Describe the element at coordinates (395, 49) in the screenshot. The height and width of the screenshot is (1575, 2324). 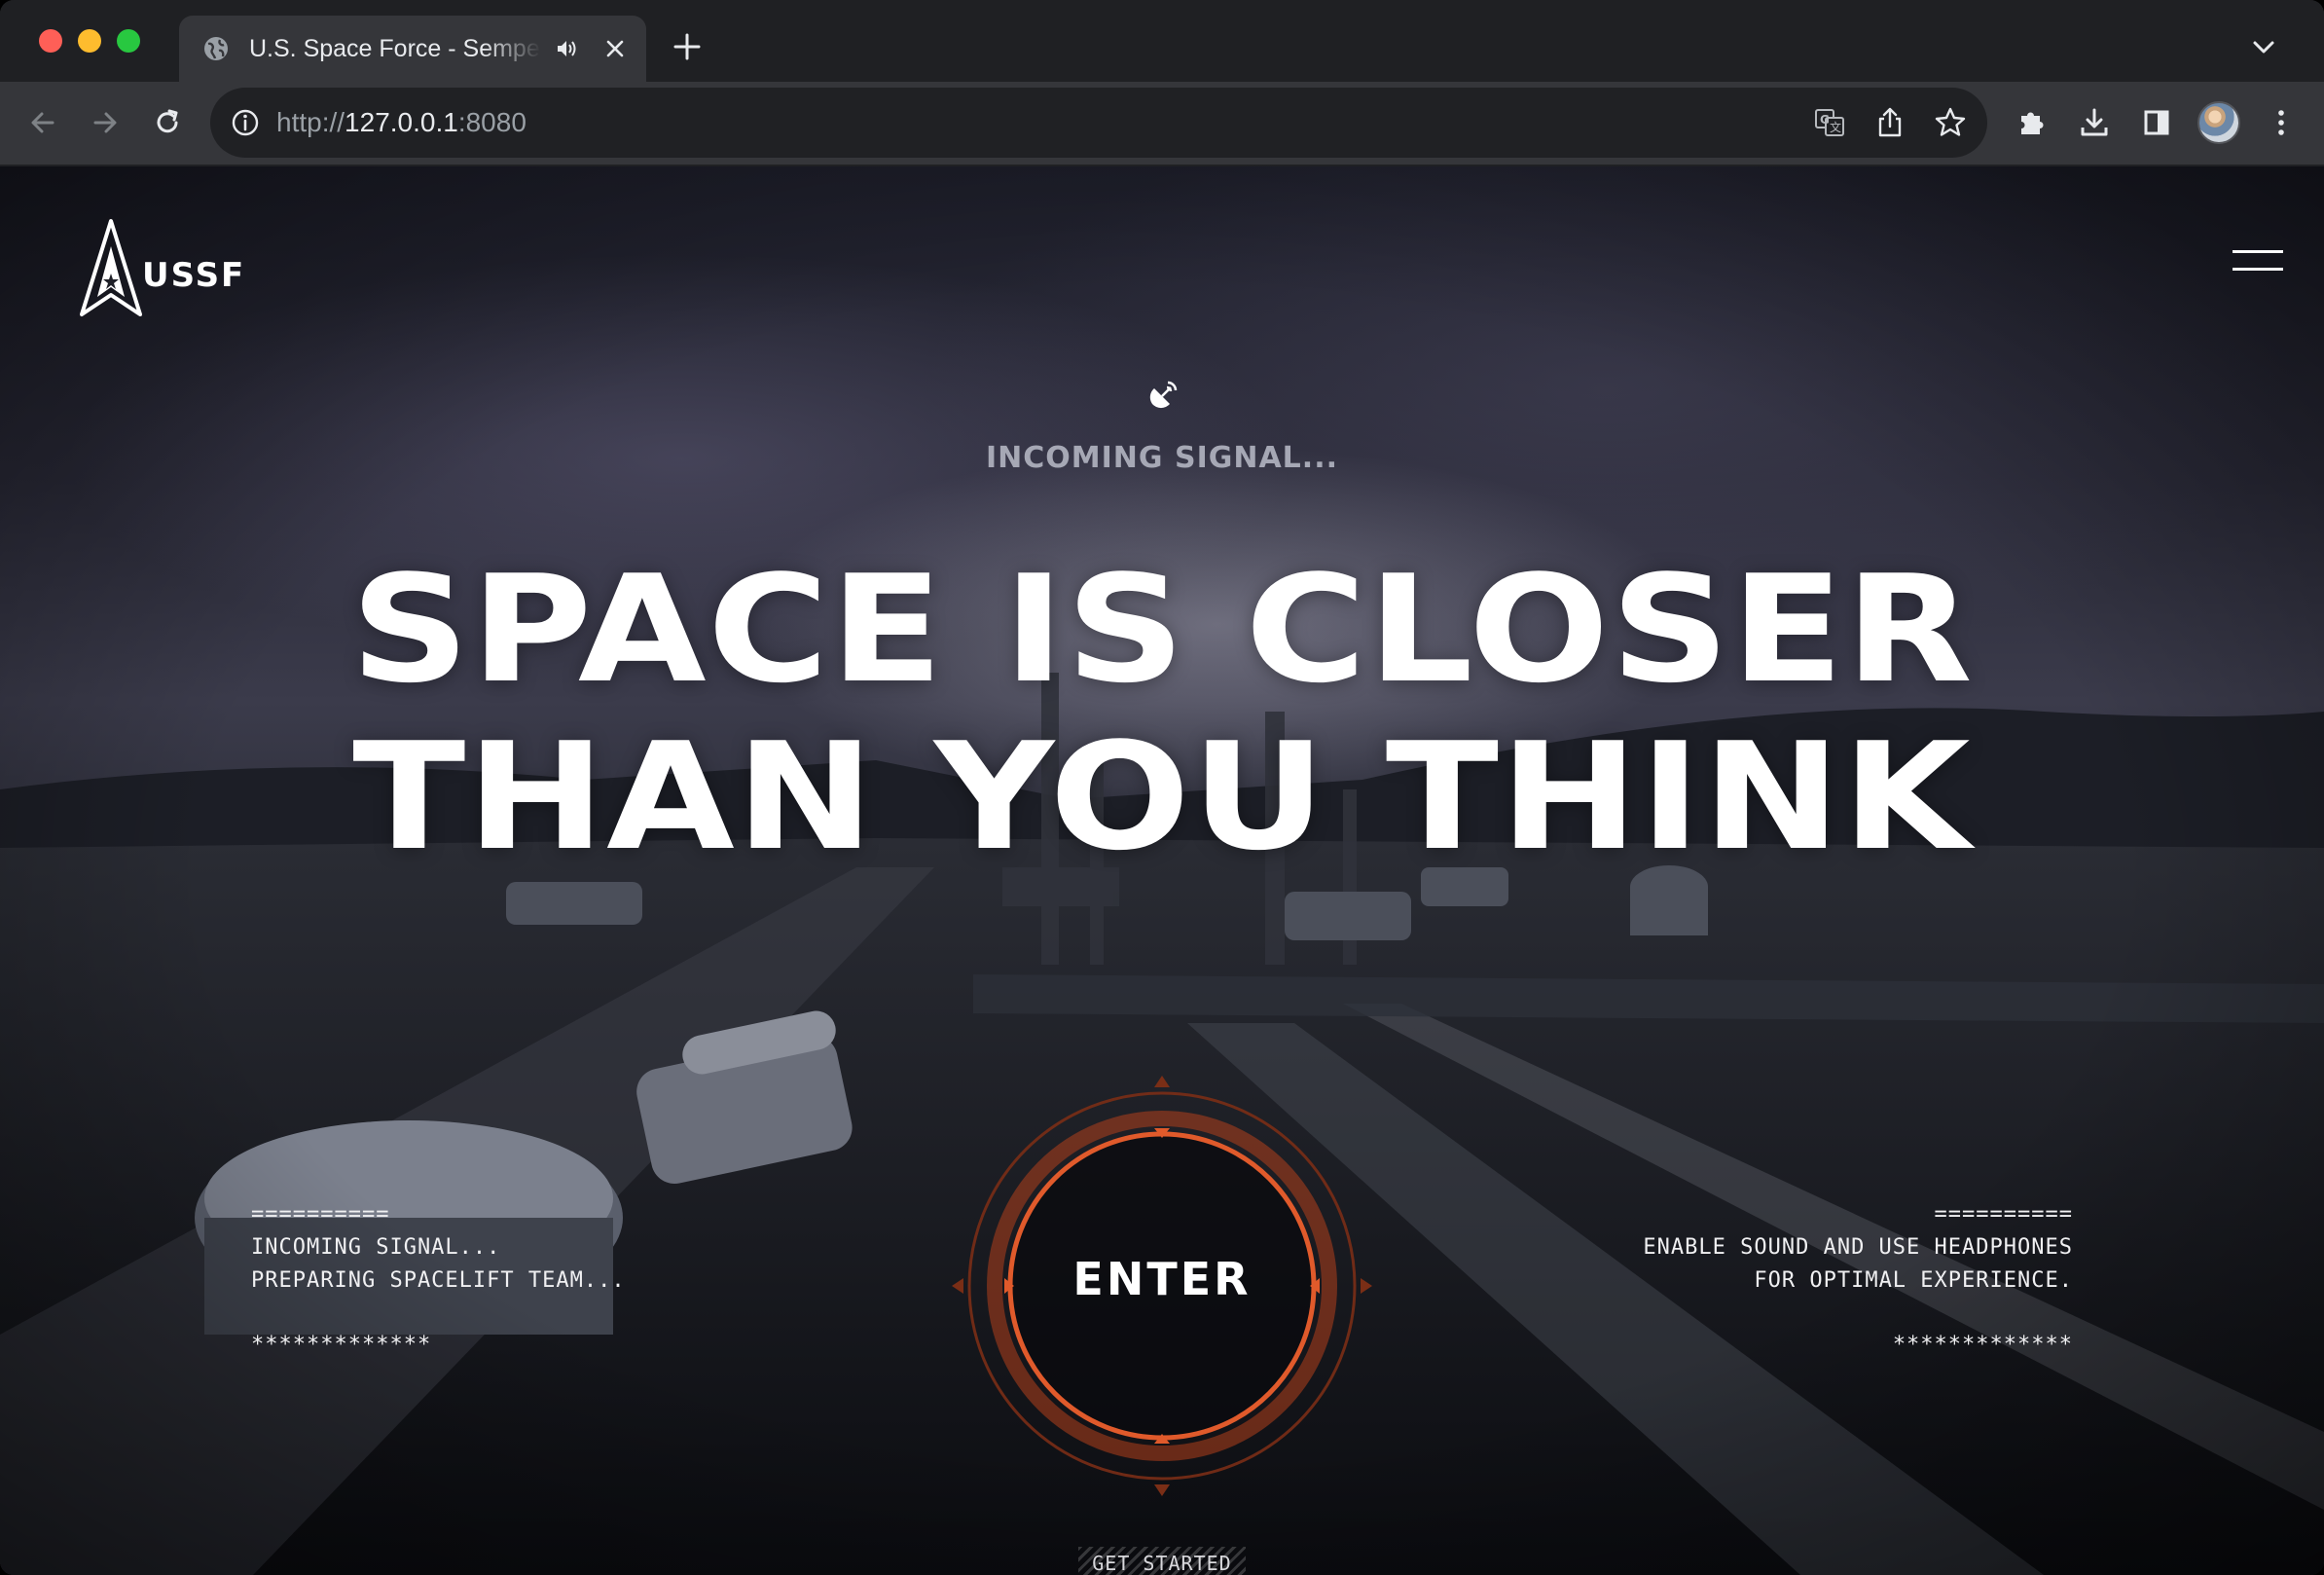
I see `tab-title: U.S. Space Force - Semper Supra` at that location.